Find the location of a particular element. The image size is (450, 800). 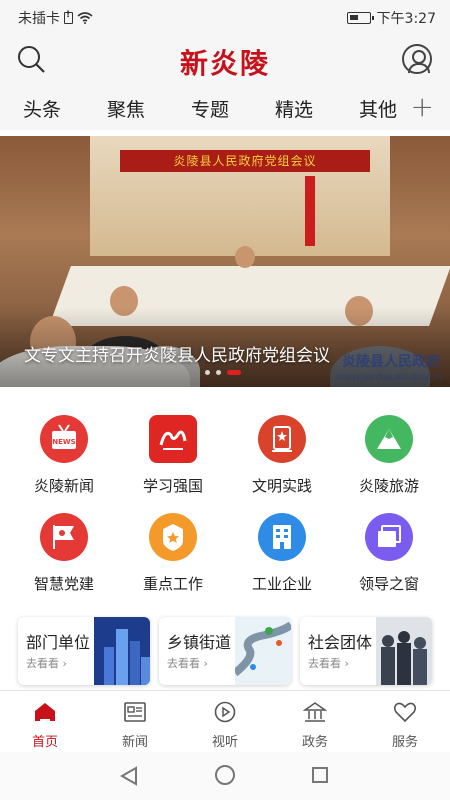

card-title: 乡镇街道 is located at coordinates (199, 642).